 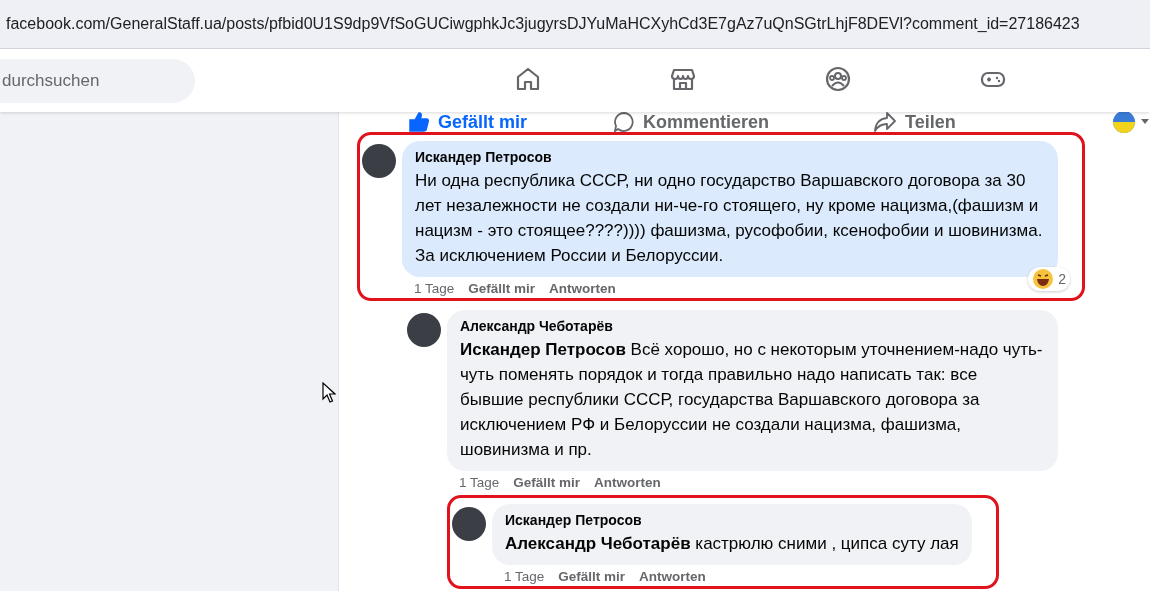 I want to click on avatar-icon, so click(x=1124, y=122).